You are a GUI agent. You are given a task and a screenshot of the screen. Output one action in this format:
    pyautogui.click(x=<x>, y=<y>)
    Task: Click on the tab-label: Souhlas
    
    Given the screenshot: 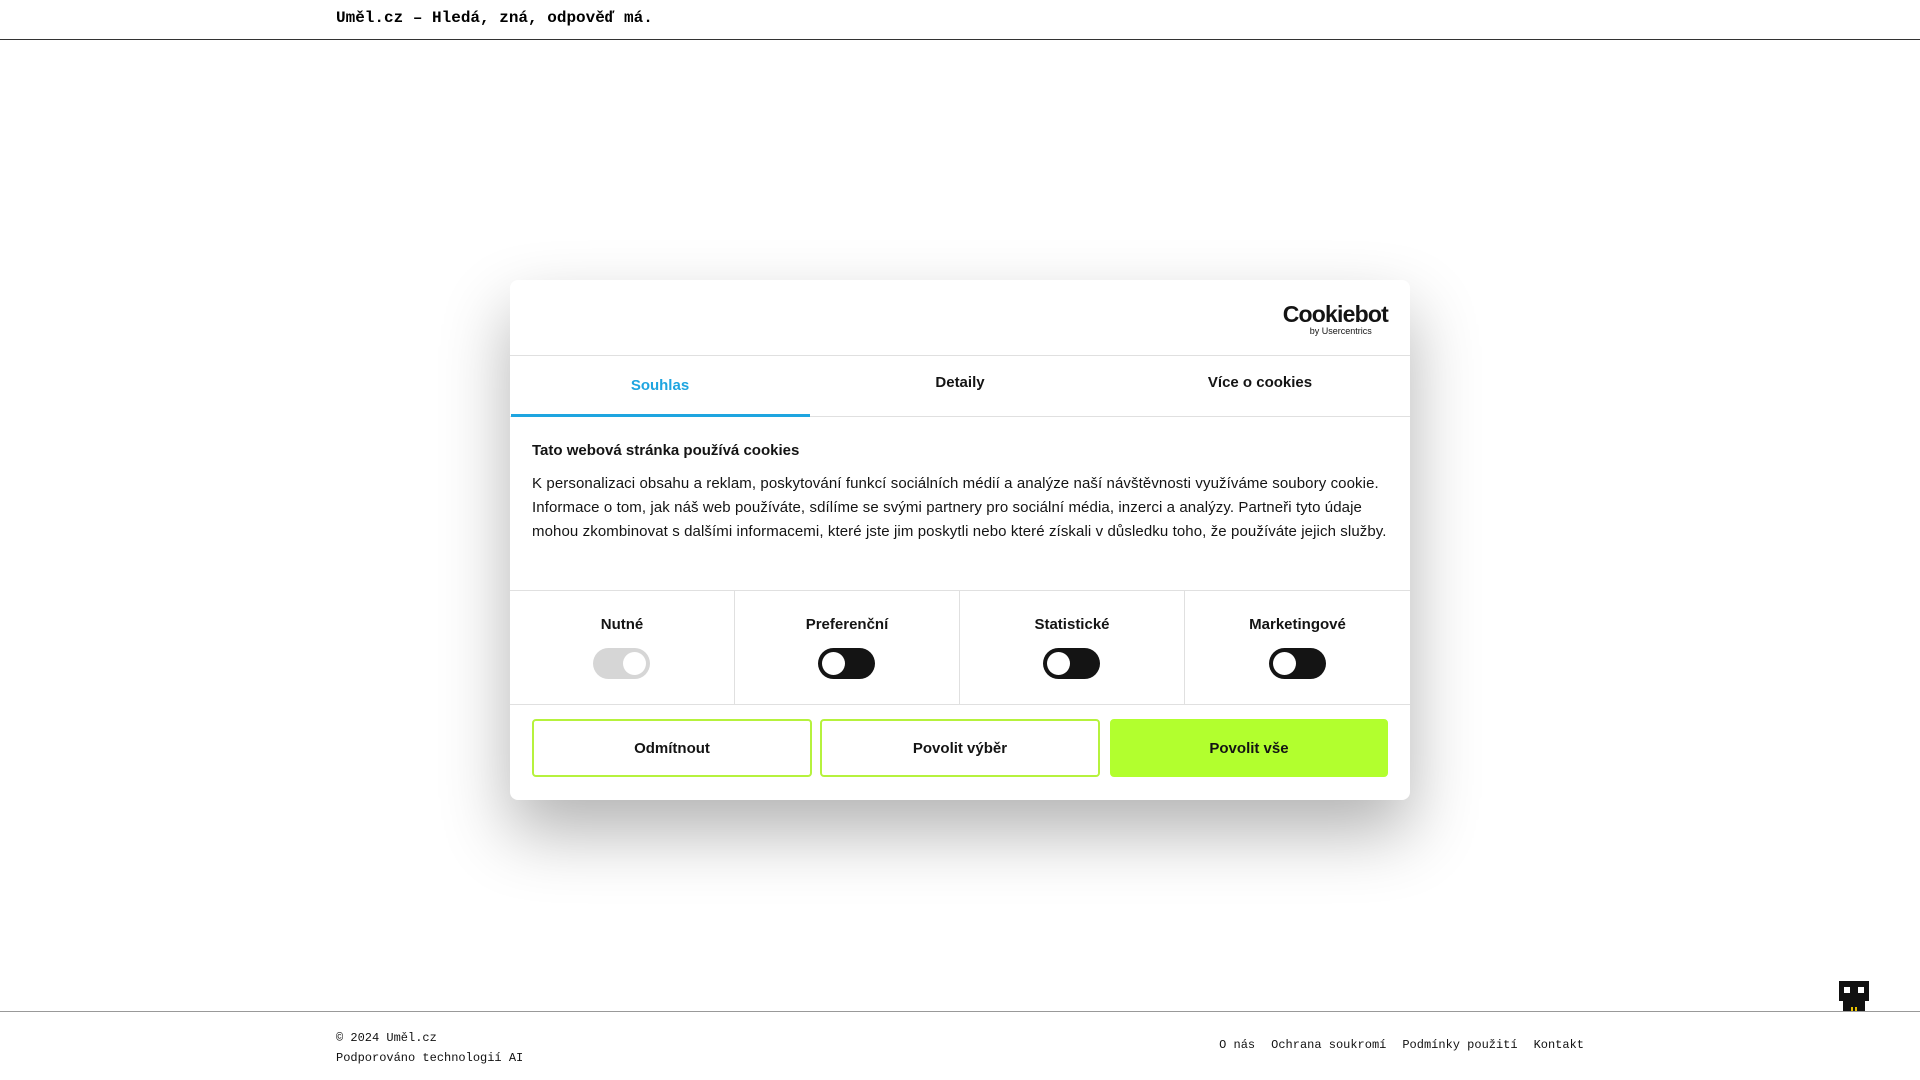 What is the action you would take?
    pyautogui.click(x=660, y=385)
    